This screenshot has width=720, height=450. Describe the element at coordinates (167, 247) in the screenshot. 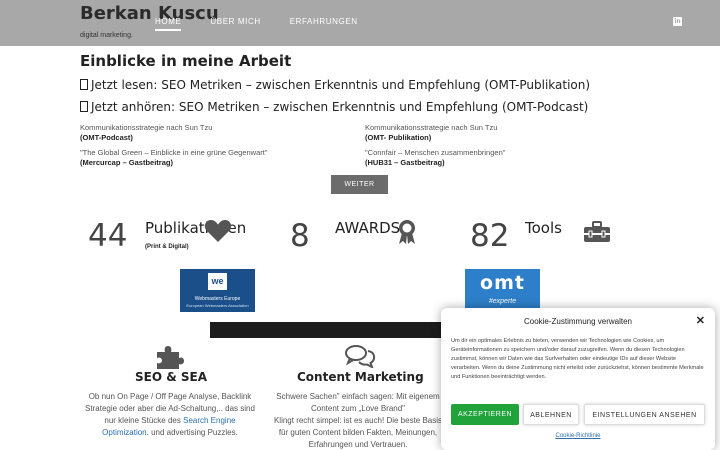

I see `stat-publications-sub: (Print & Digital)` at that location.